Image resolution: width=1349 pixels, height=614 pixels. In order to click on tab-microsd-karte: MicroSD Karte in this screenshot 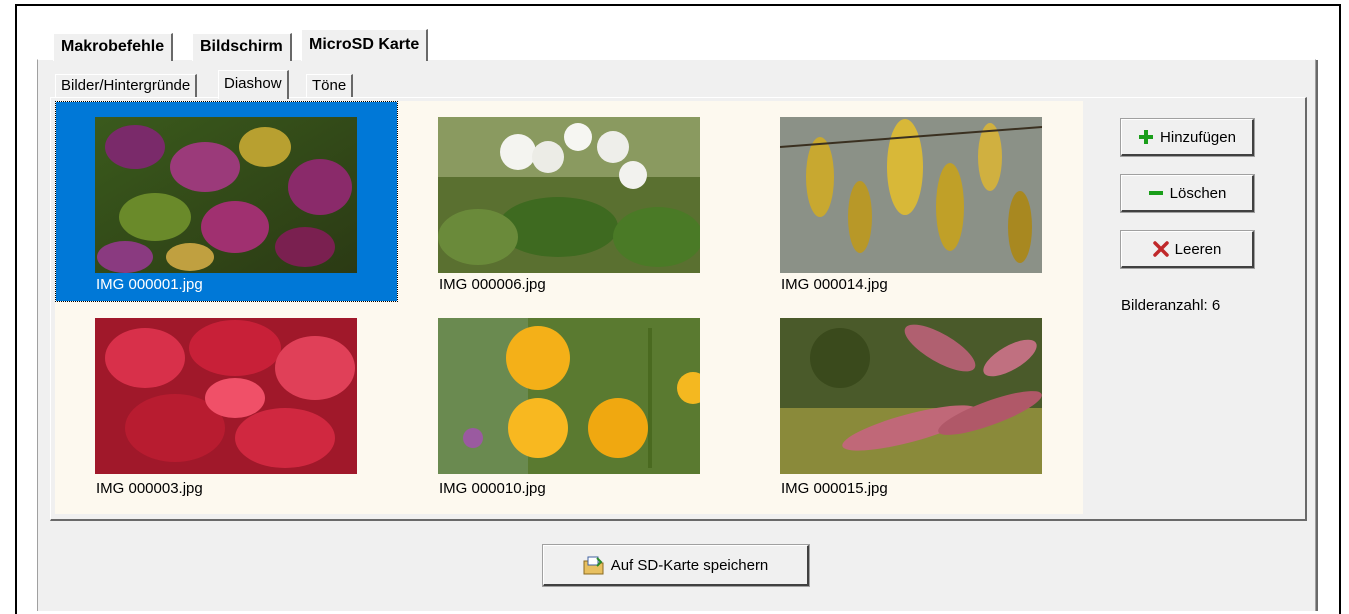, I will do `click(365, 45)`.